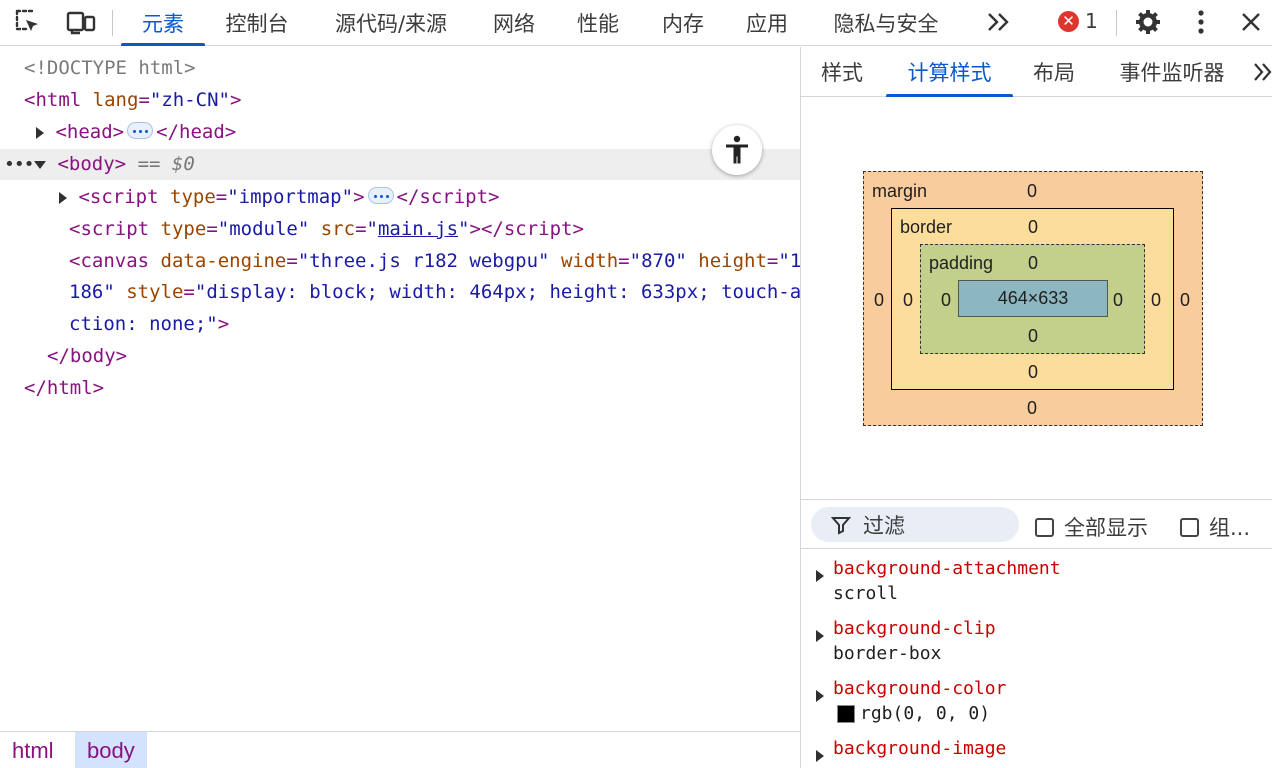  Describe the element at coordinates (683, 23) in the screenshot. I see `tab-memory: 内存` at that location.